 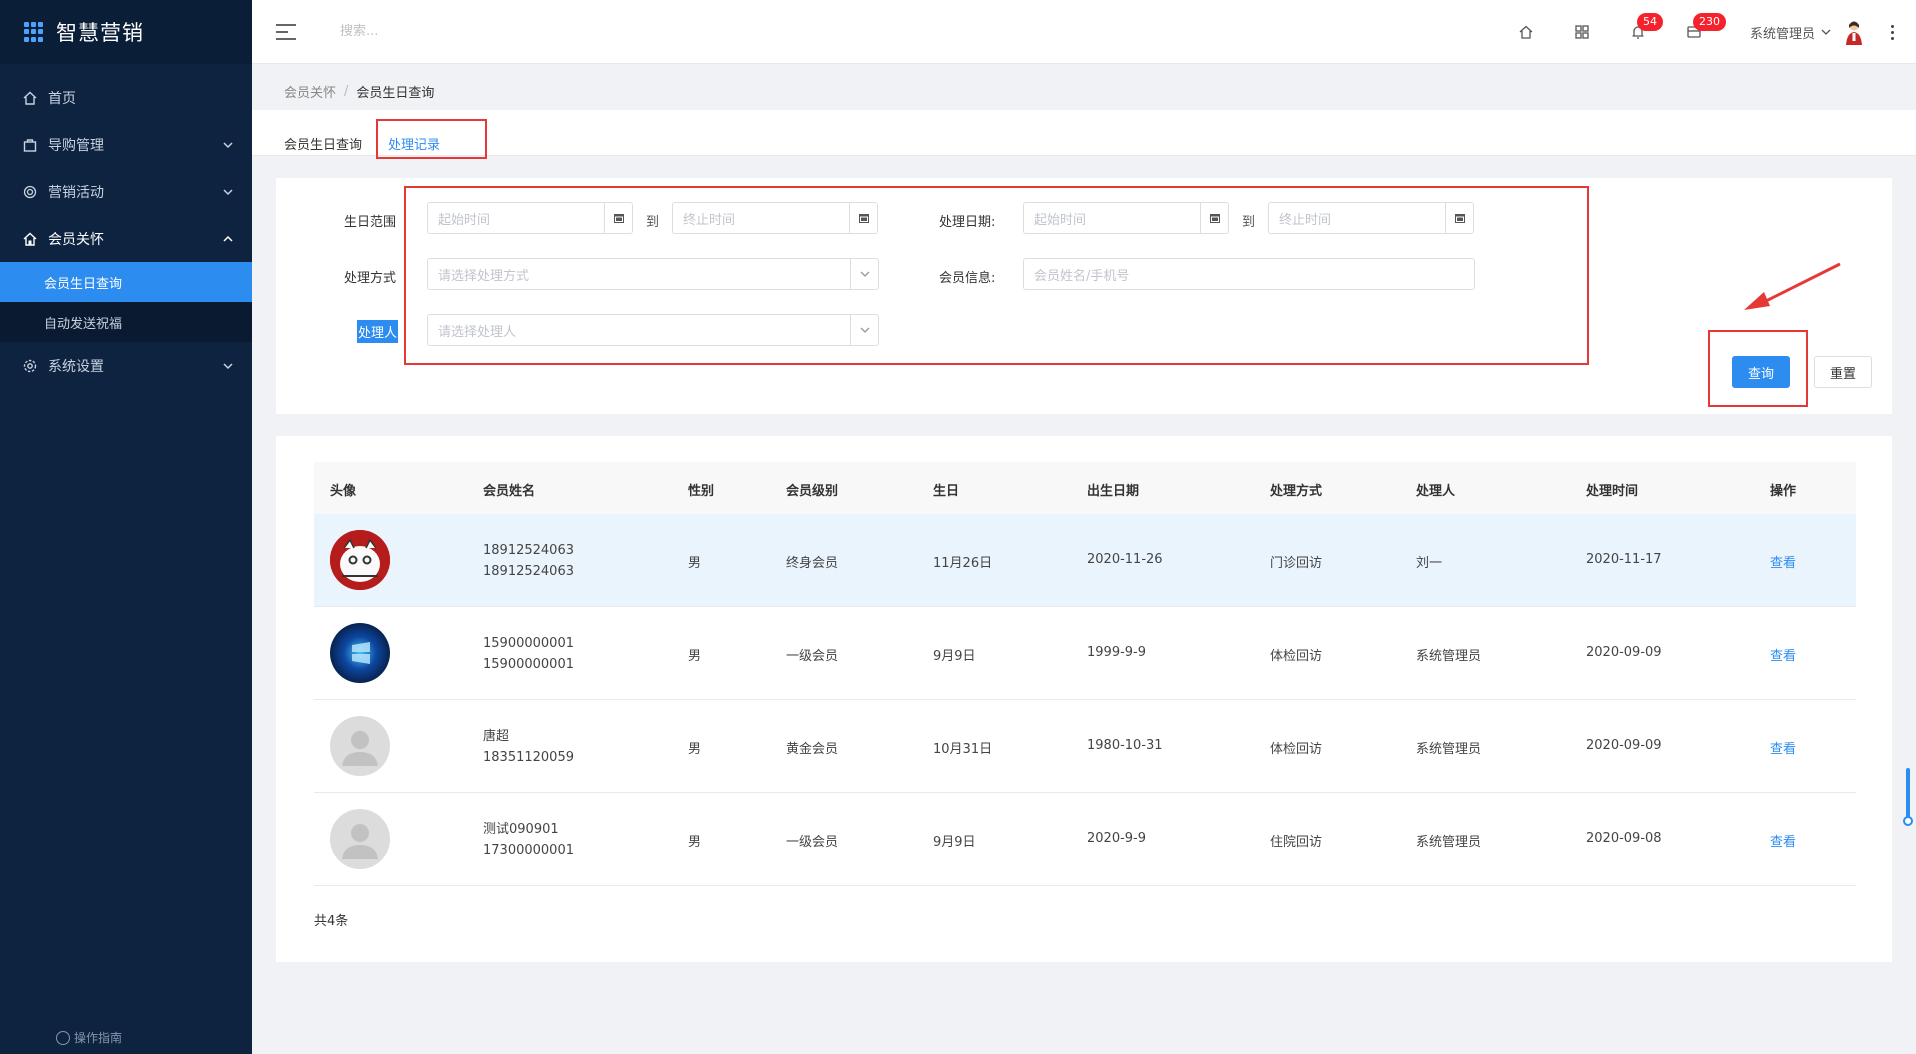 I want to click on member-phone: 15900000001, so click(x=528, y=664).